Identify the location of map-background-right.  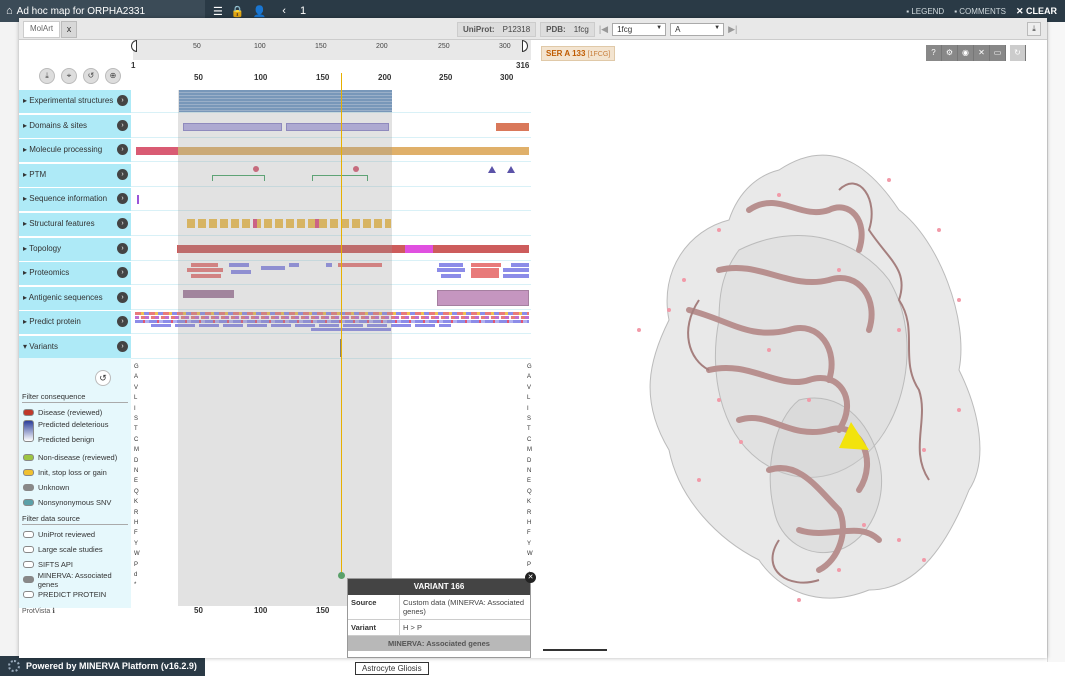
(1056, 342).